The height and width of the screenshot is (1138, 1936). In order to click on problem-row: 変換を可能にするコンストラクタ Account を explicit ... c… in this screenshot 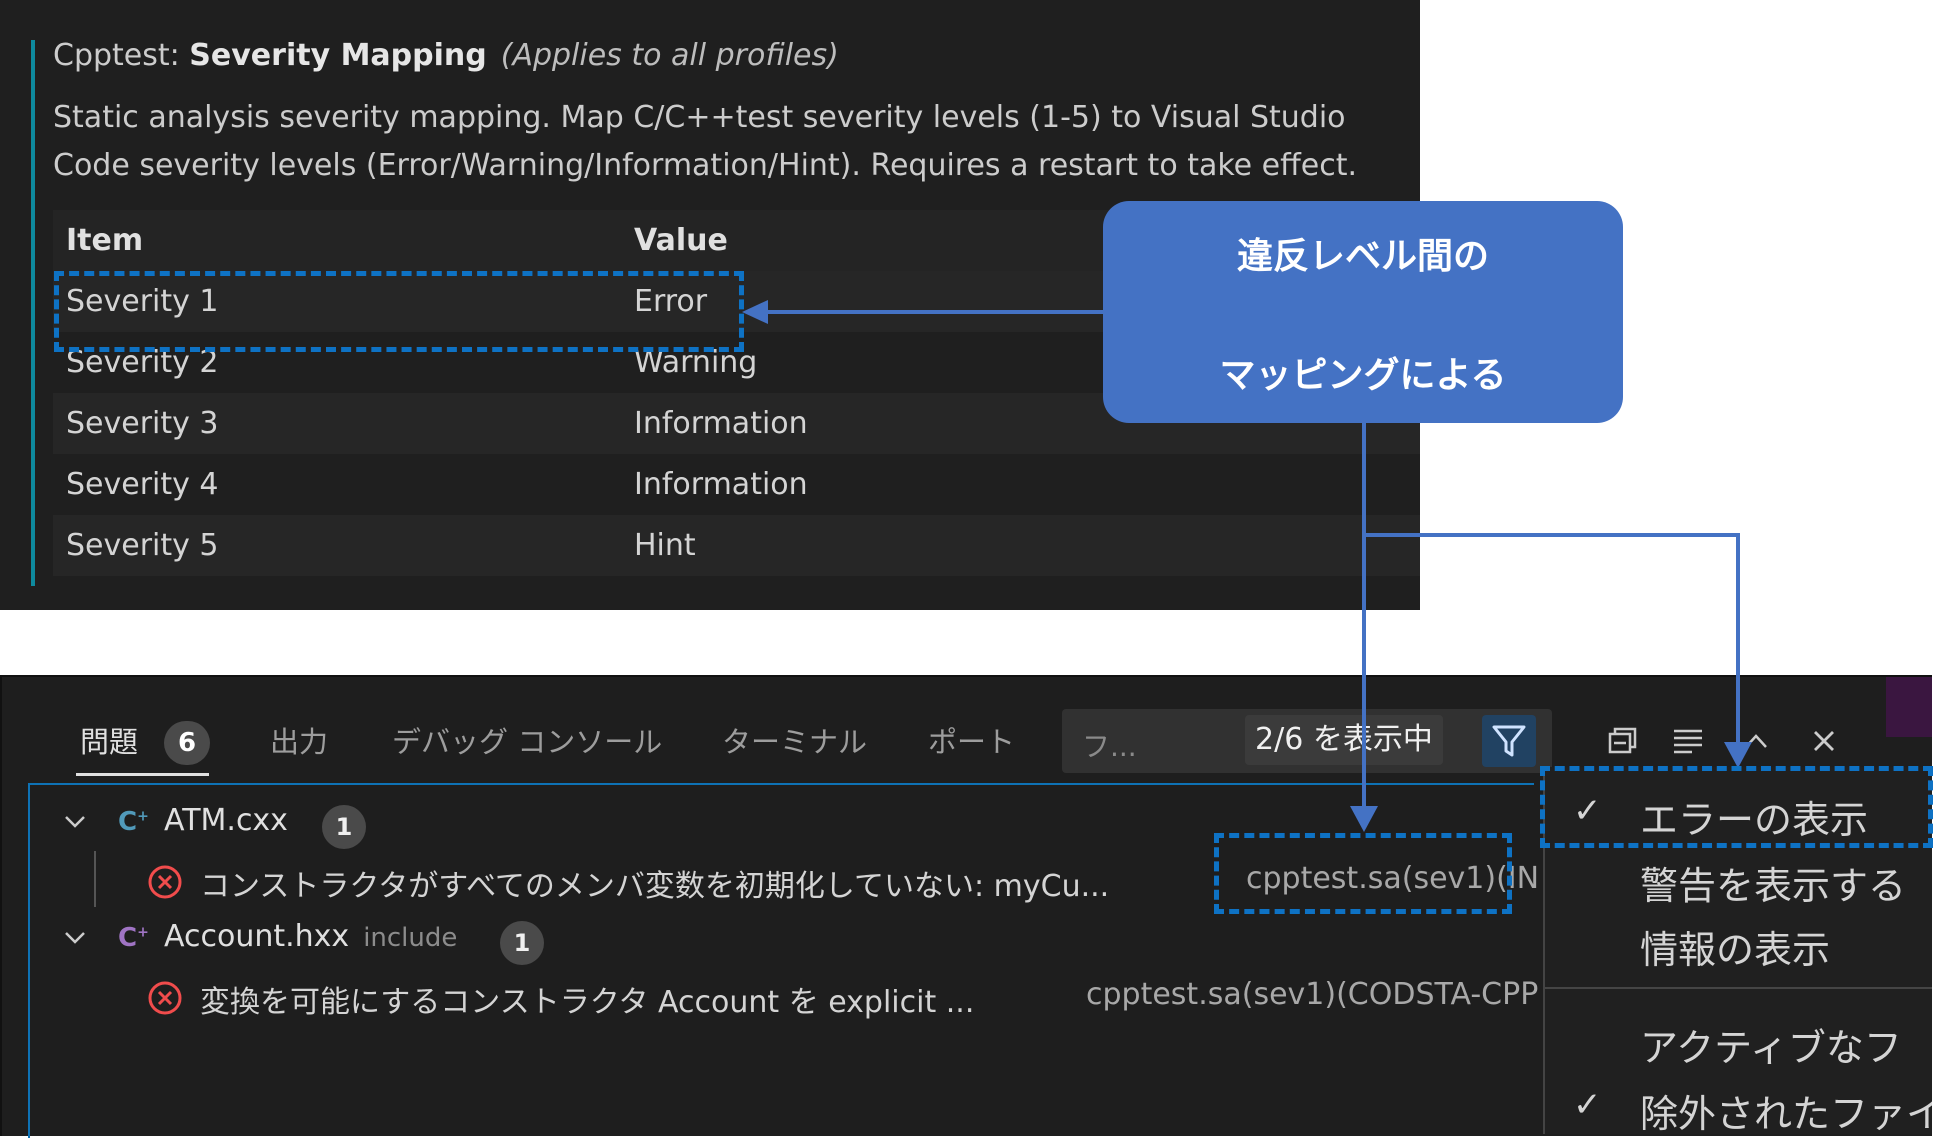, I will do `click(784, 997)`.